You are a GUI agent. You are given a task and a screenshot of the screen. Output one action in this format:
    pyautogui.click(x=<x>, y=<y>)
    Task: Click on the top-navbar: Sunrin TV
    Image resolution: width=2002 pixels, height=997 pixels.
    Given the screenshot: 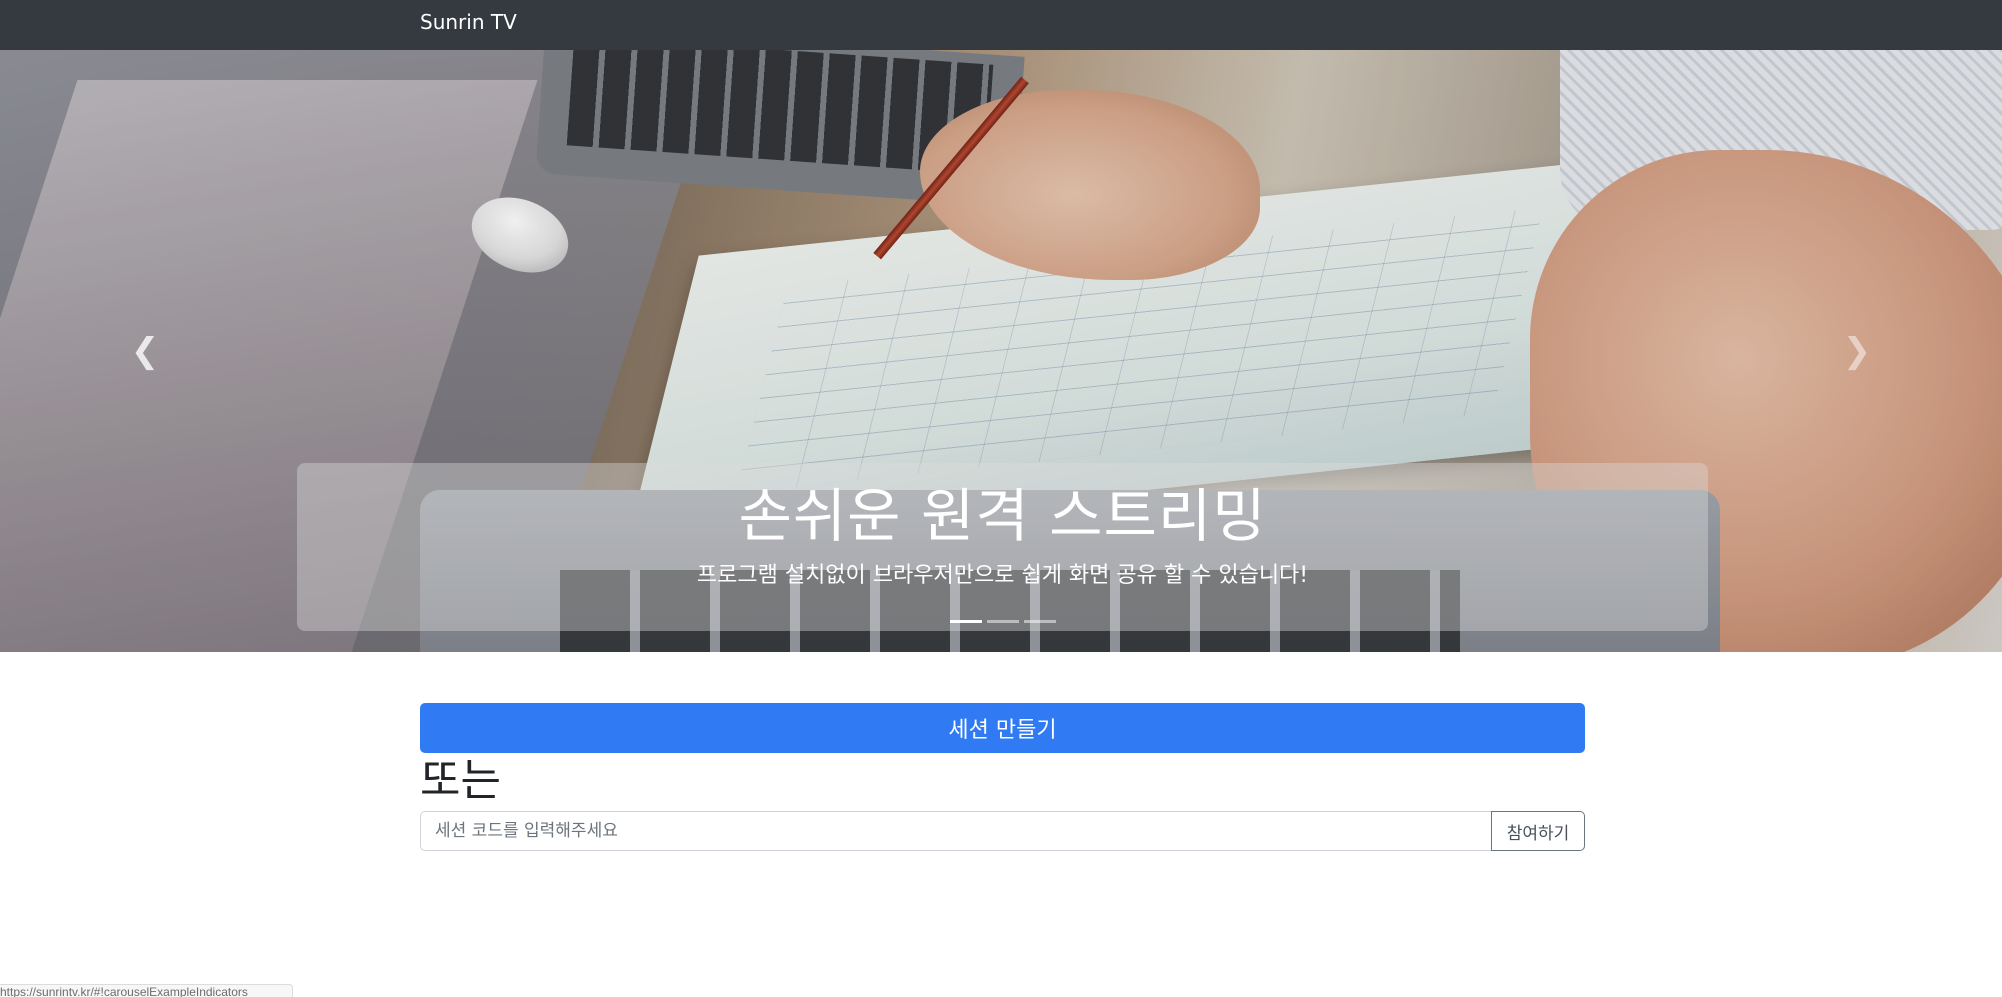 What is the action you would take?
    pyautogui.click(x=1001, y=25)
    